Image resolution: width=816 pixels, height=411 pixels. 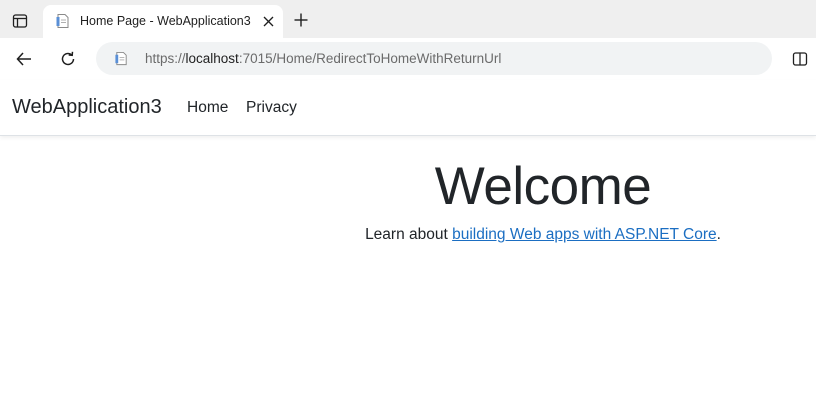 What do you see at coordinates (543, 186) in the screenshot?
I see `page-title: Welcome` at bounding box center [543, 186].